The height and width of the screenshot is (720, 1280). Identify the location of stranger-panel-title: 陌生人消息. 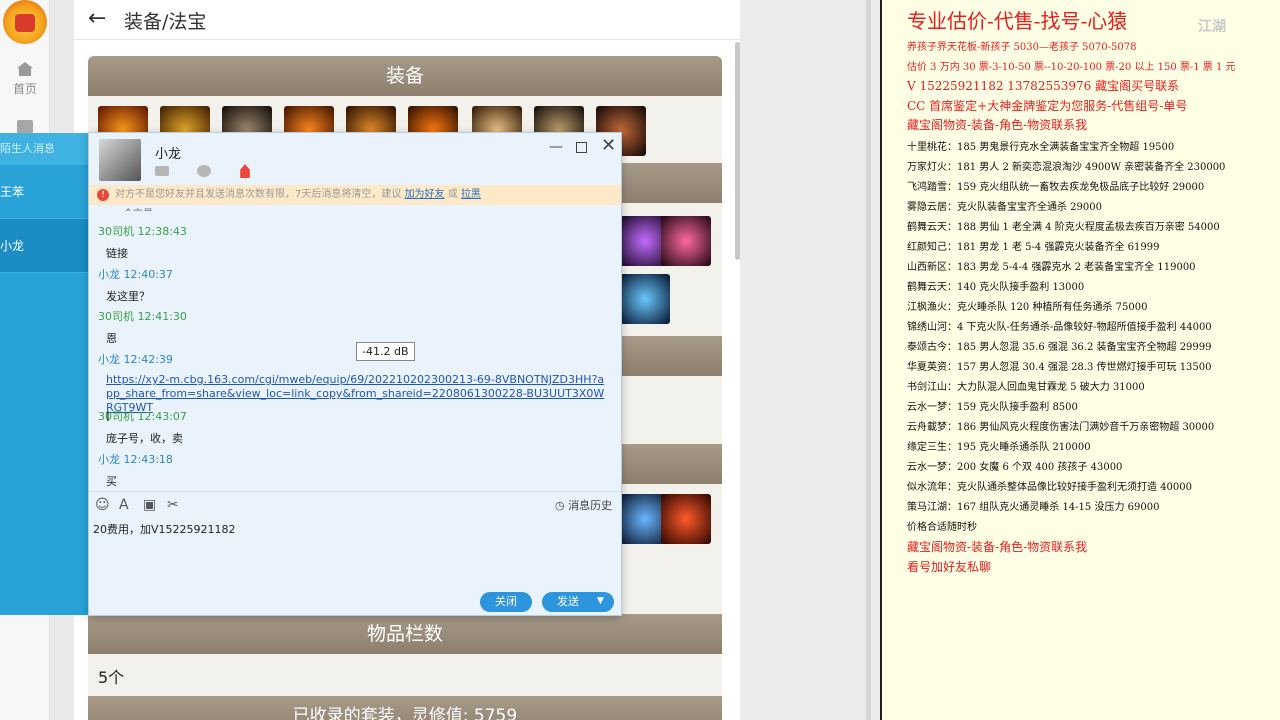
(45, 149).